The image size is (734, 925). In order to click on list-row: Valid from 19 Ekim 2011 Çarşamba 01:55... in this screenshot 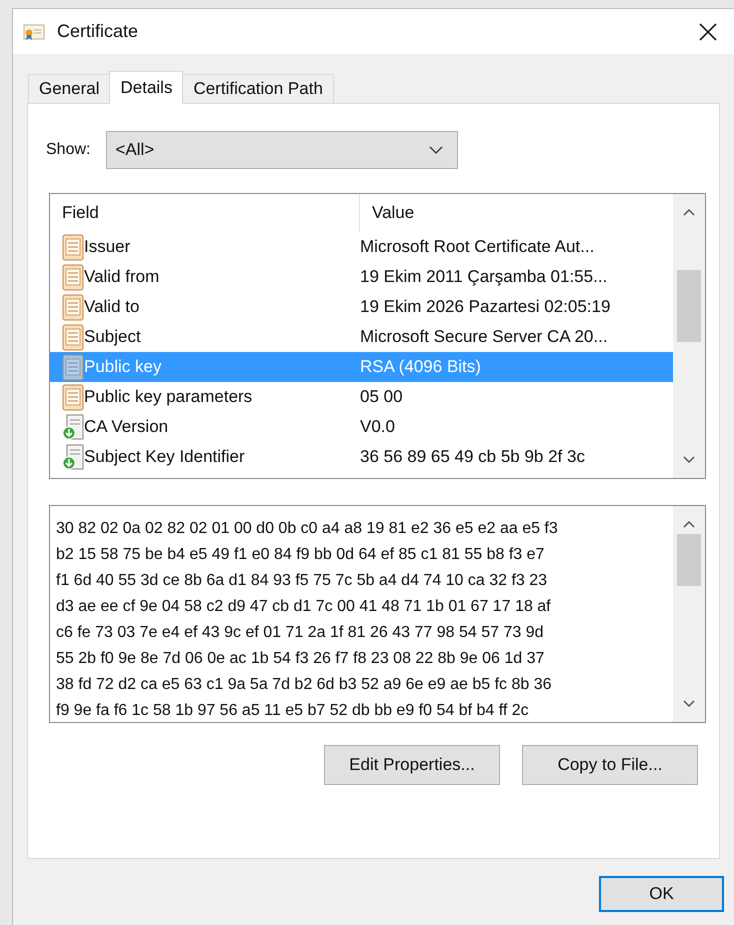, I will do `click(361, 277)`.